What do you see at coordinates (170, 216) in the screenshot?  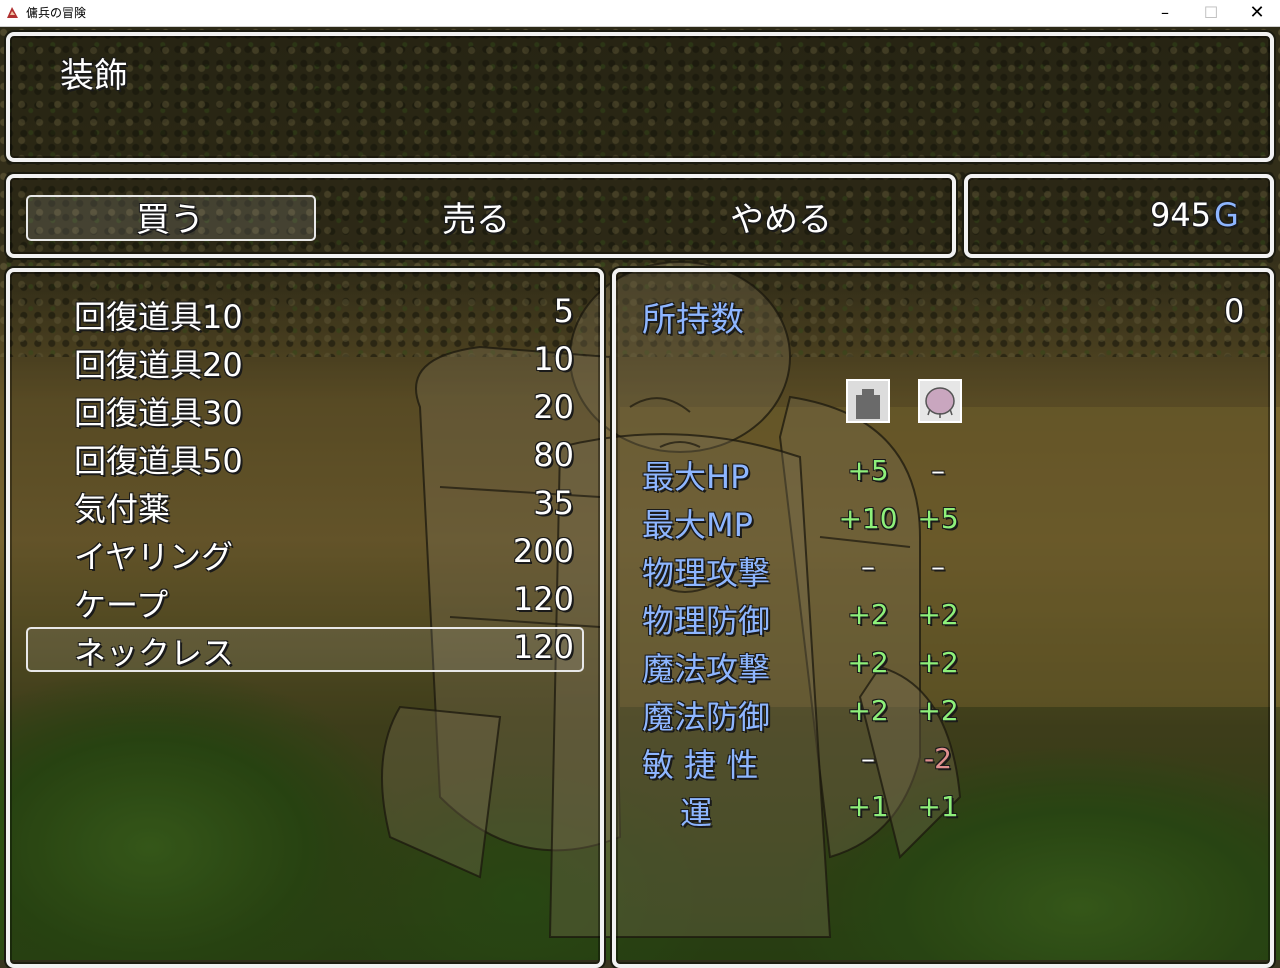 I see `command-buy: 買う` at bounding box center [170, 216].